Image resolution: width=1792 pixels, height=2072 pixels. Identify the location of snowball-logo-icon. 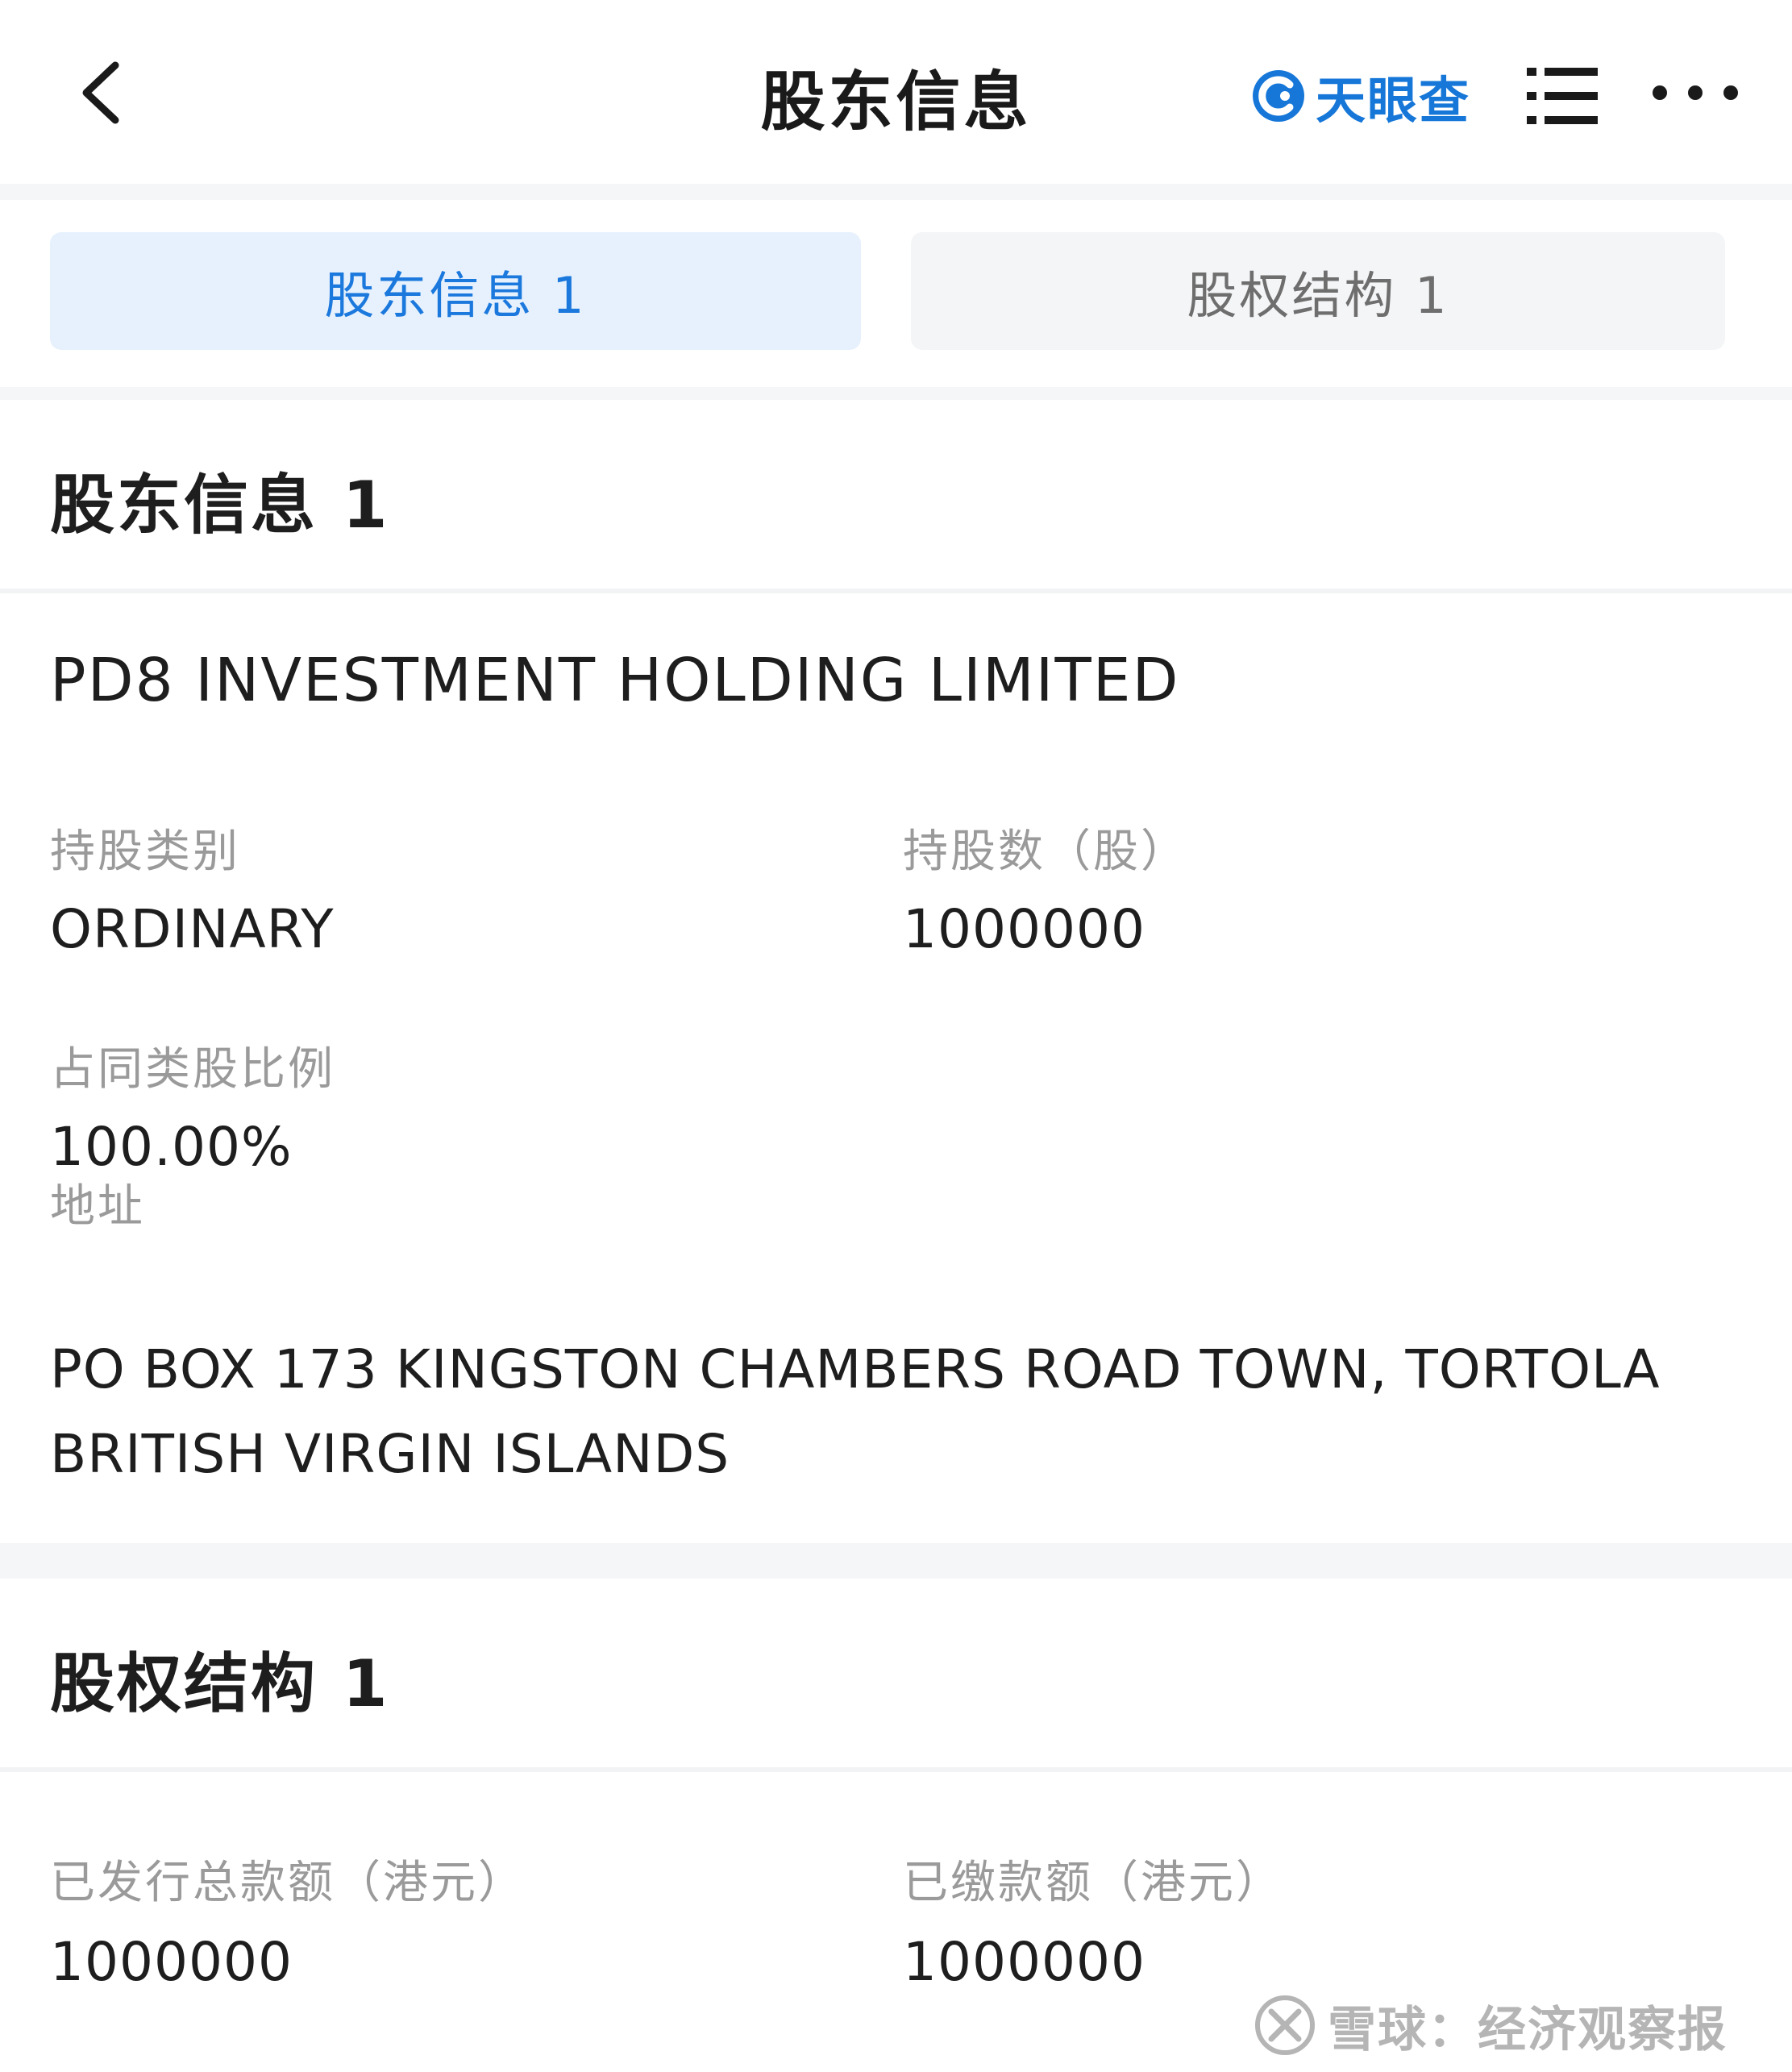
(1285, 2025).